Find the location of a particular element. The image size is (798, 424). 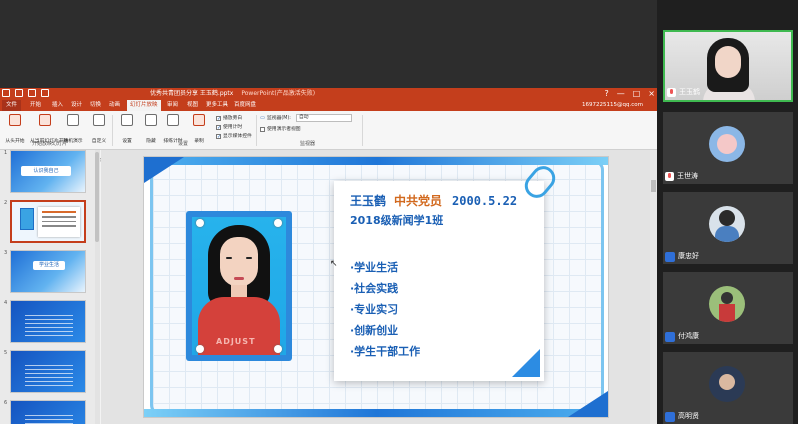

use-timings-checkbox: ✓ 使用计时 is located at coordinates (229, 127).